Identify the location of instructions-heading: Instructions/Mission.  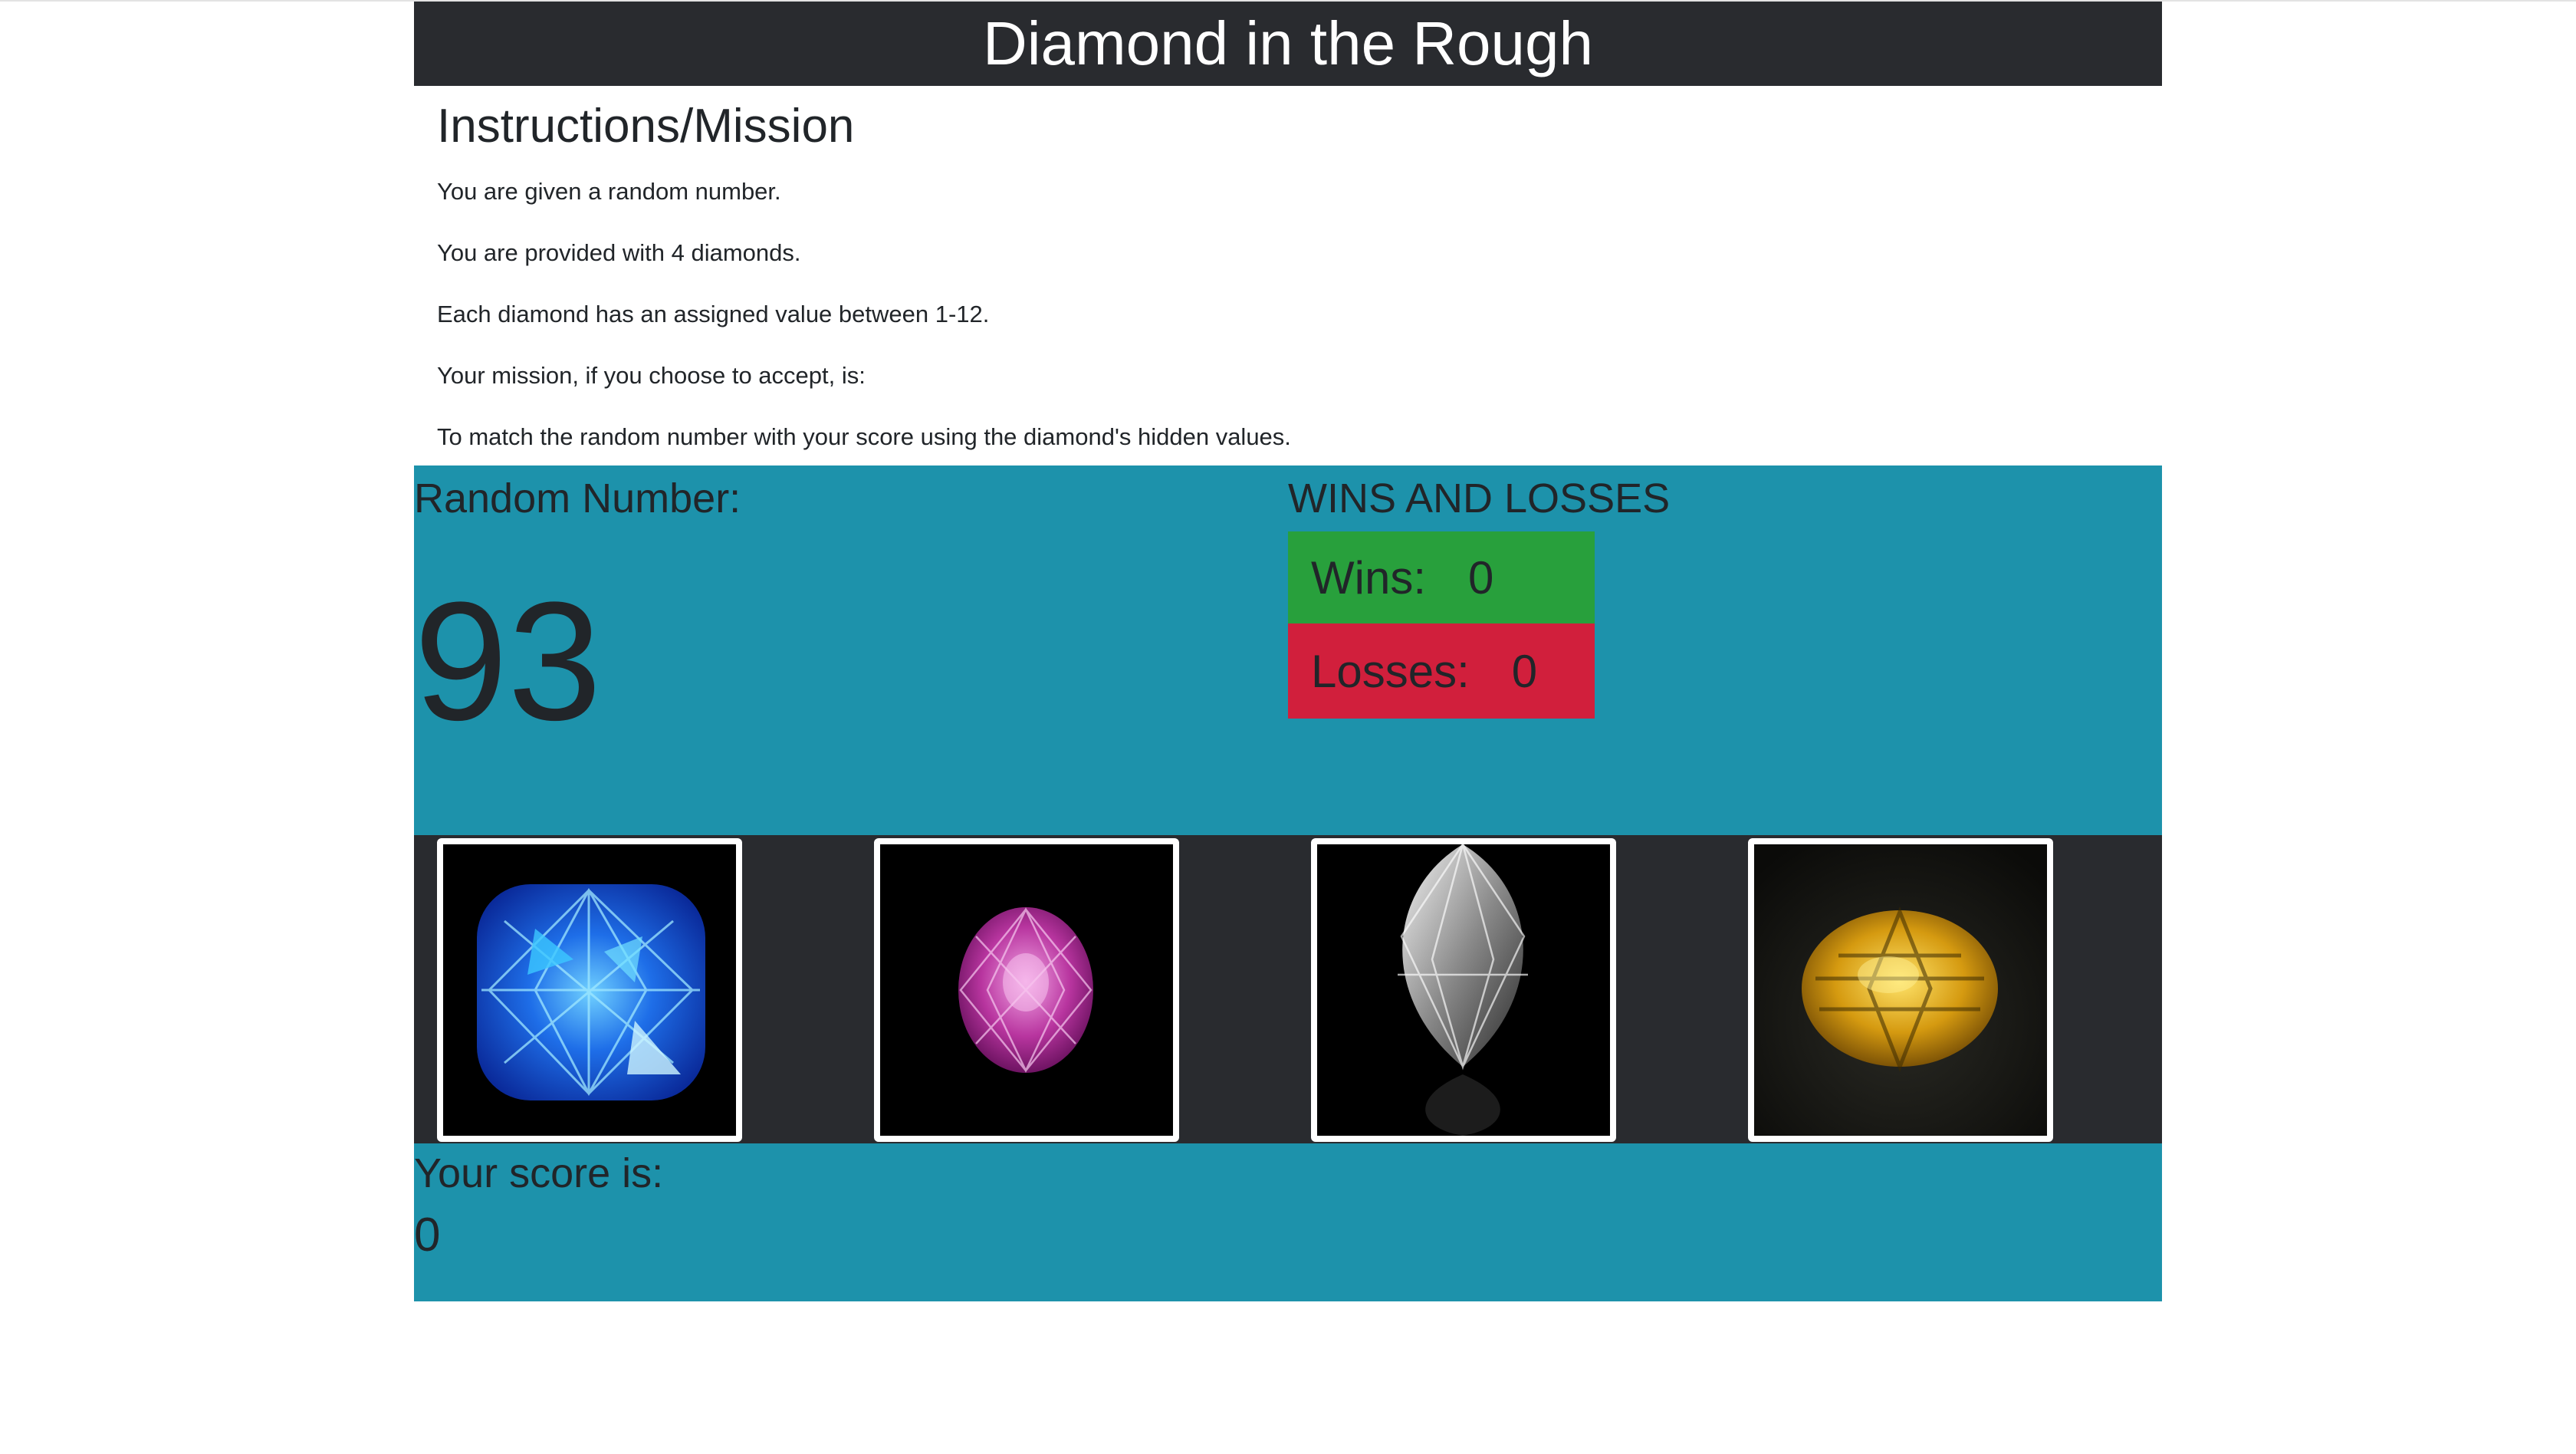
(646, 126).